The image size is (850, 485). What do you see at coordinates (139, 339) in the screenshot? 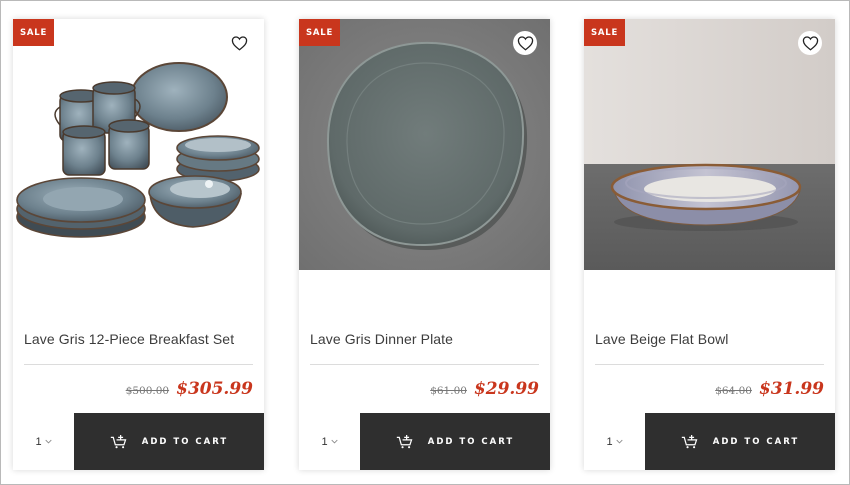
I see `product-name: Lave Gris 12-Piece Breakfast Set` at bounding box center [139, 339].